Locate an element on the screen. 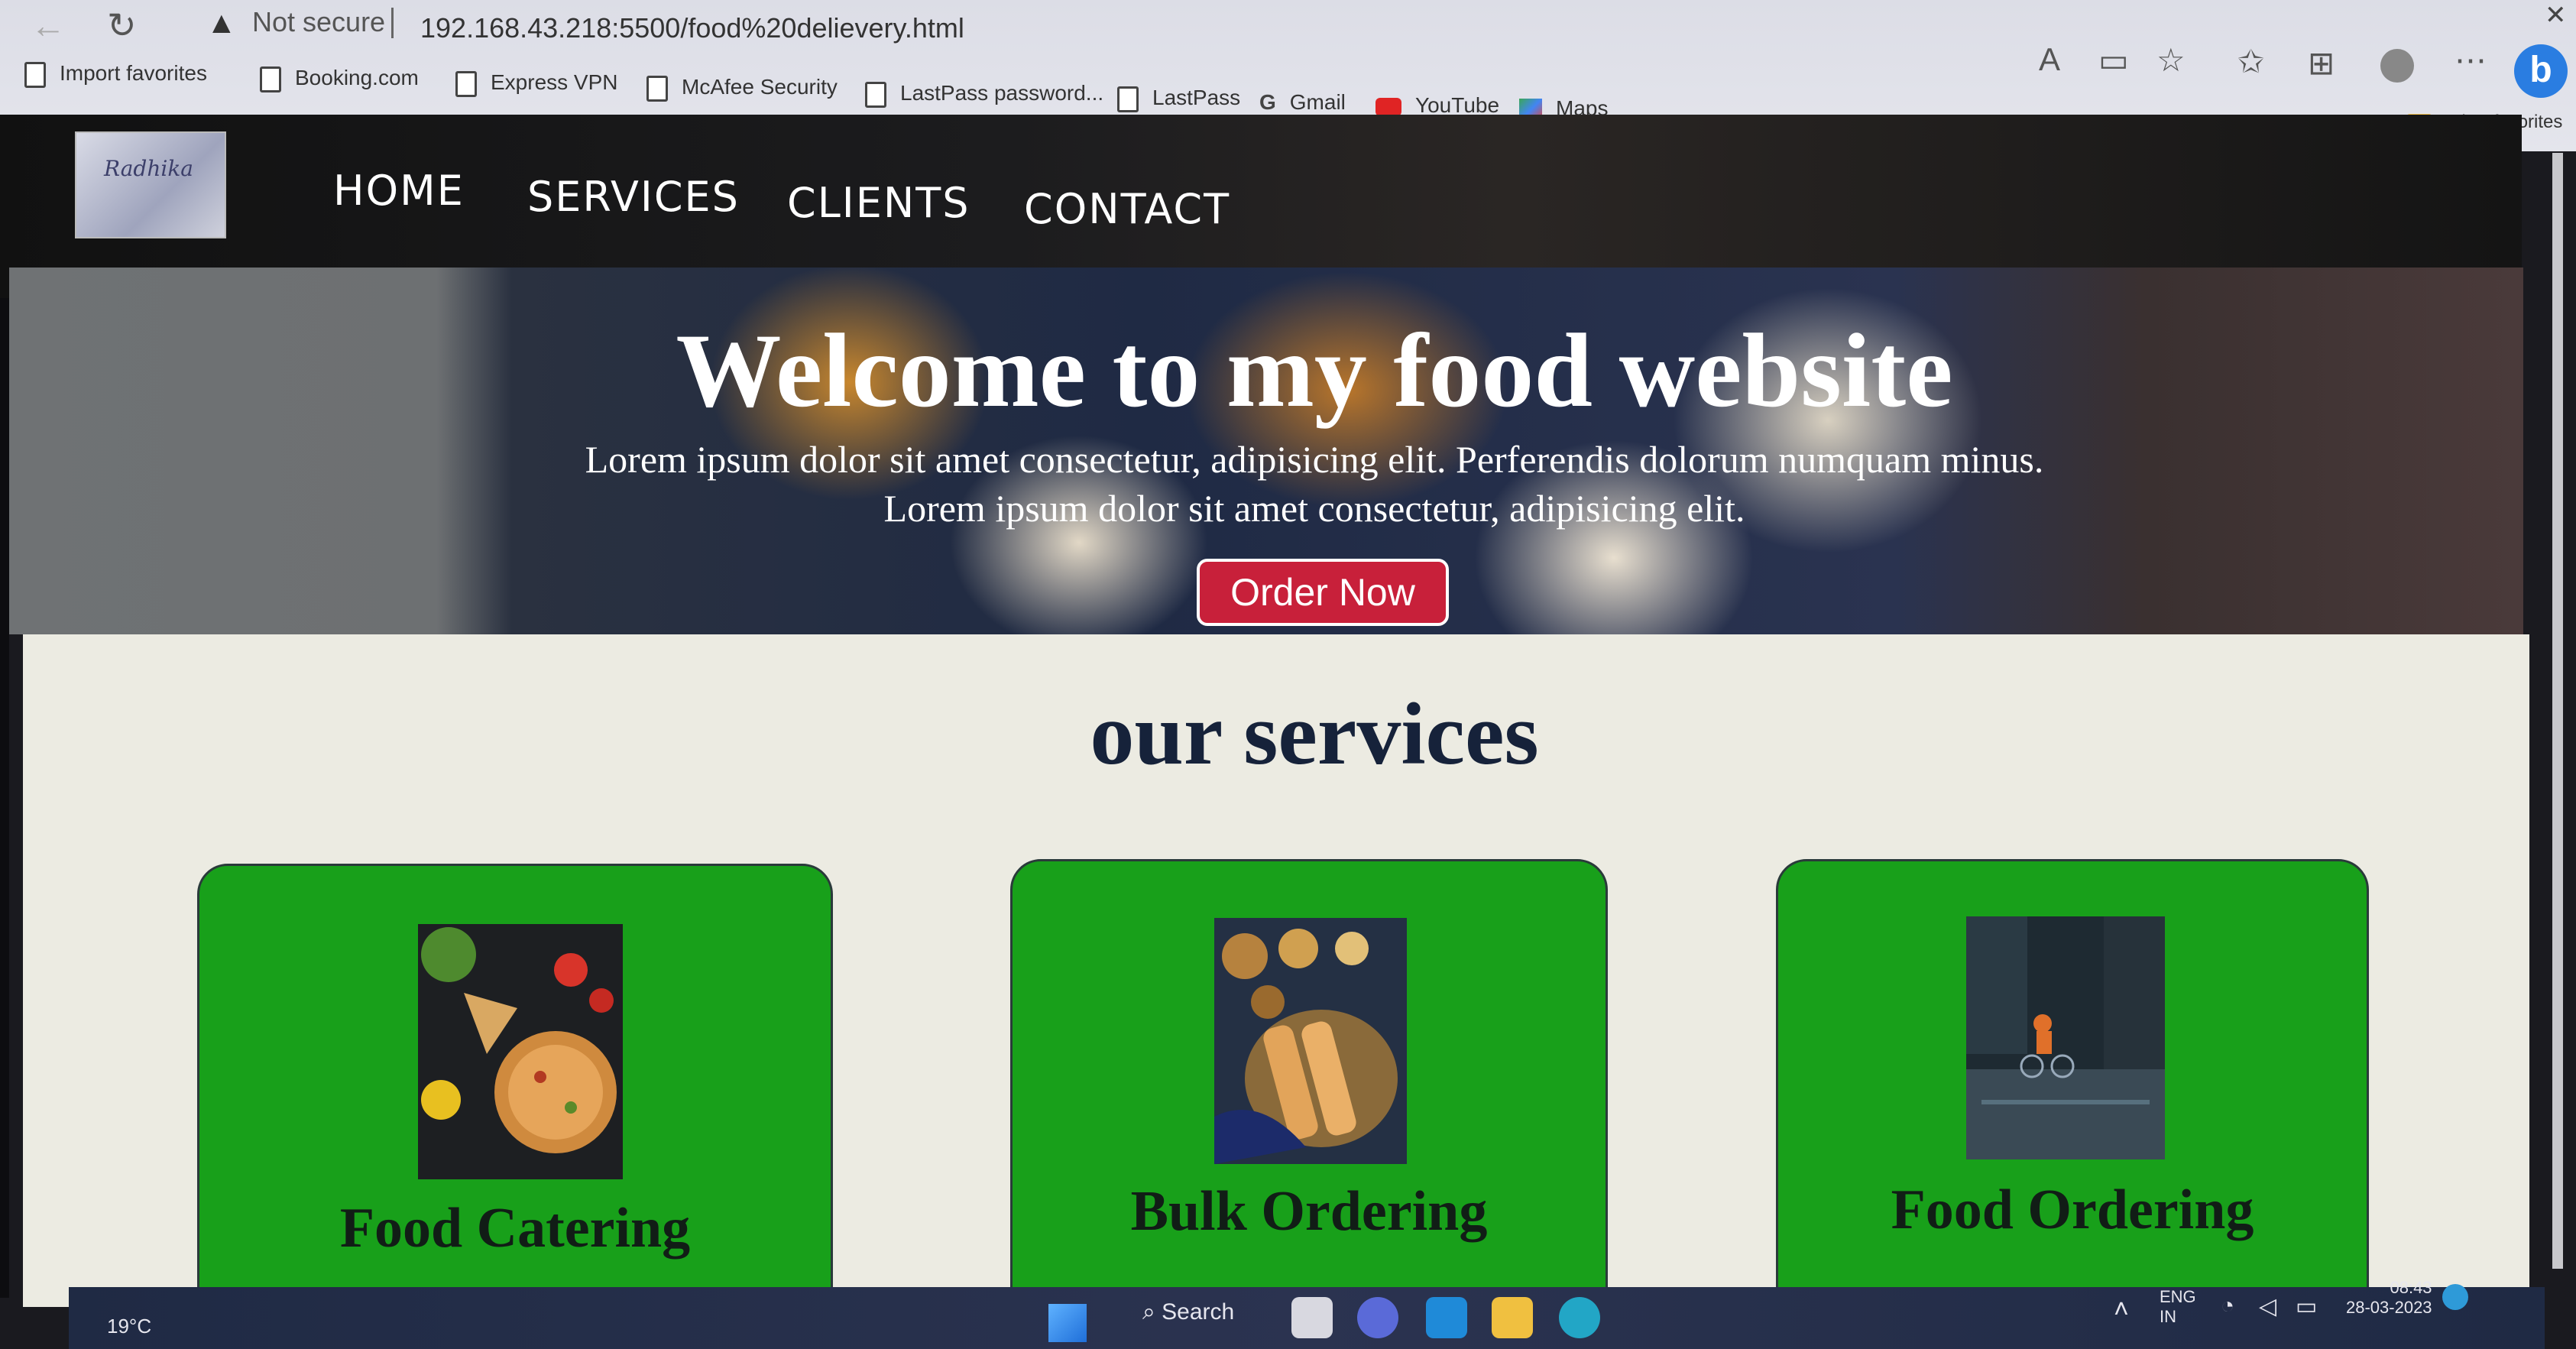 Image resolution: width=2576 pixels, height=1349 pixels. warning-icon: ▲ is located at coordinates (221, 23).